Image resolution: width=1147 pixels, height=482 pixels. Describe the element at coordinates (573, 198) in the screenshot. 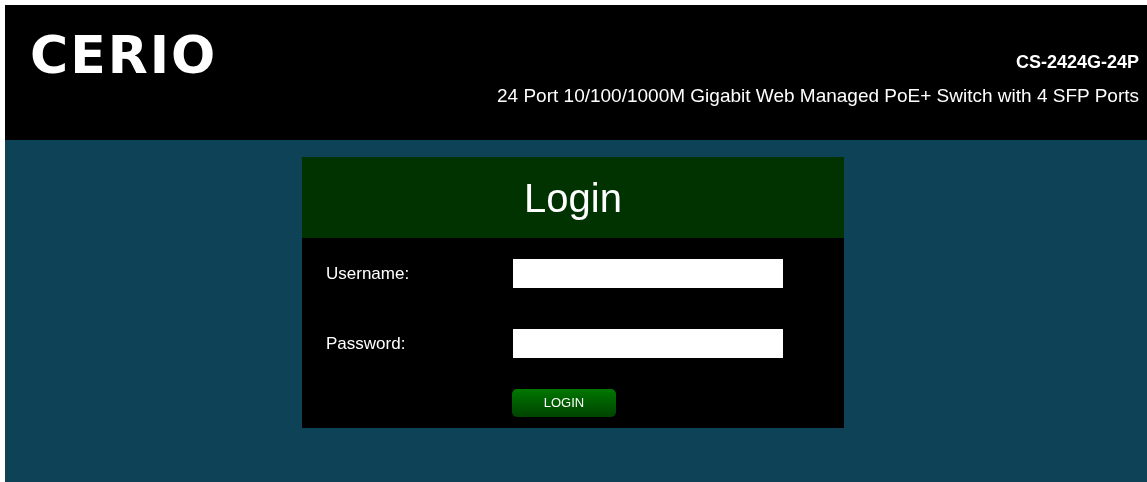

I see `login-title: Login` at that location.